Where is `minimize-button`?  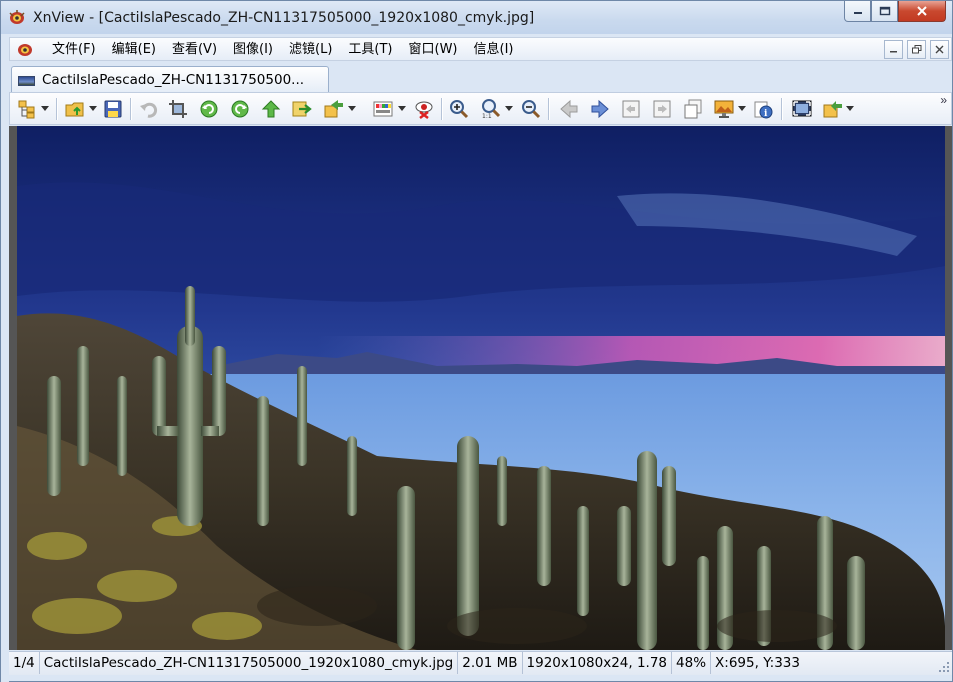 minimize-button is located at coordinates (857, 11).